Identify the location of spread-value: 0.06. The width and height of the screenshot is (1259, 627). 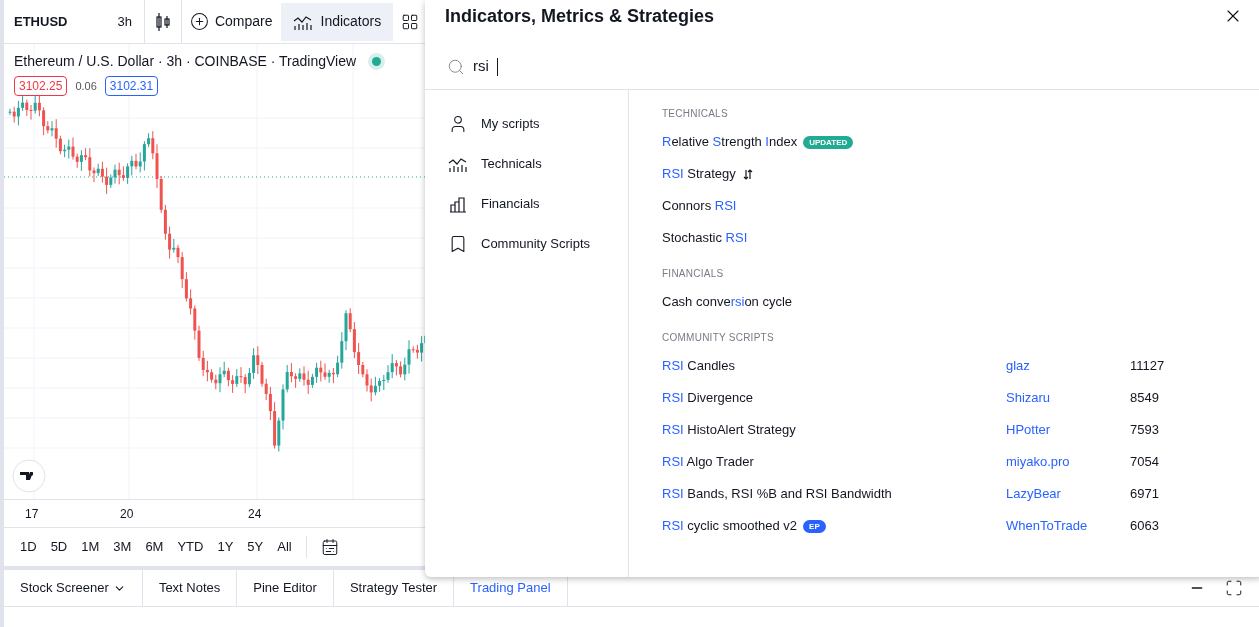
(86, 86).